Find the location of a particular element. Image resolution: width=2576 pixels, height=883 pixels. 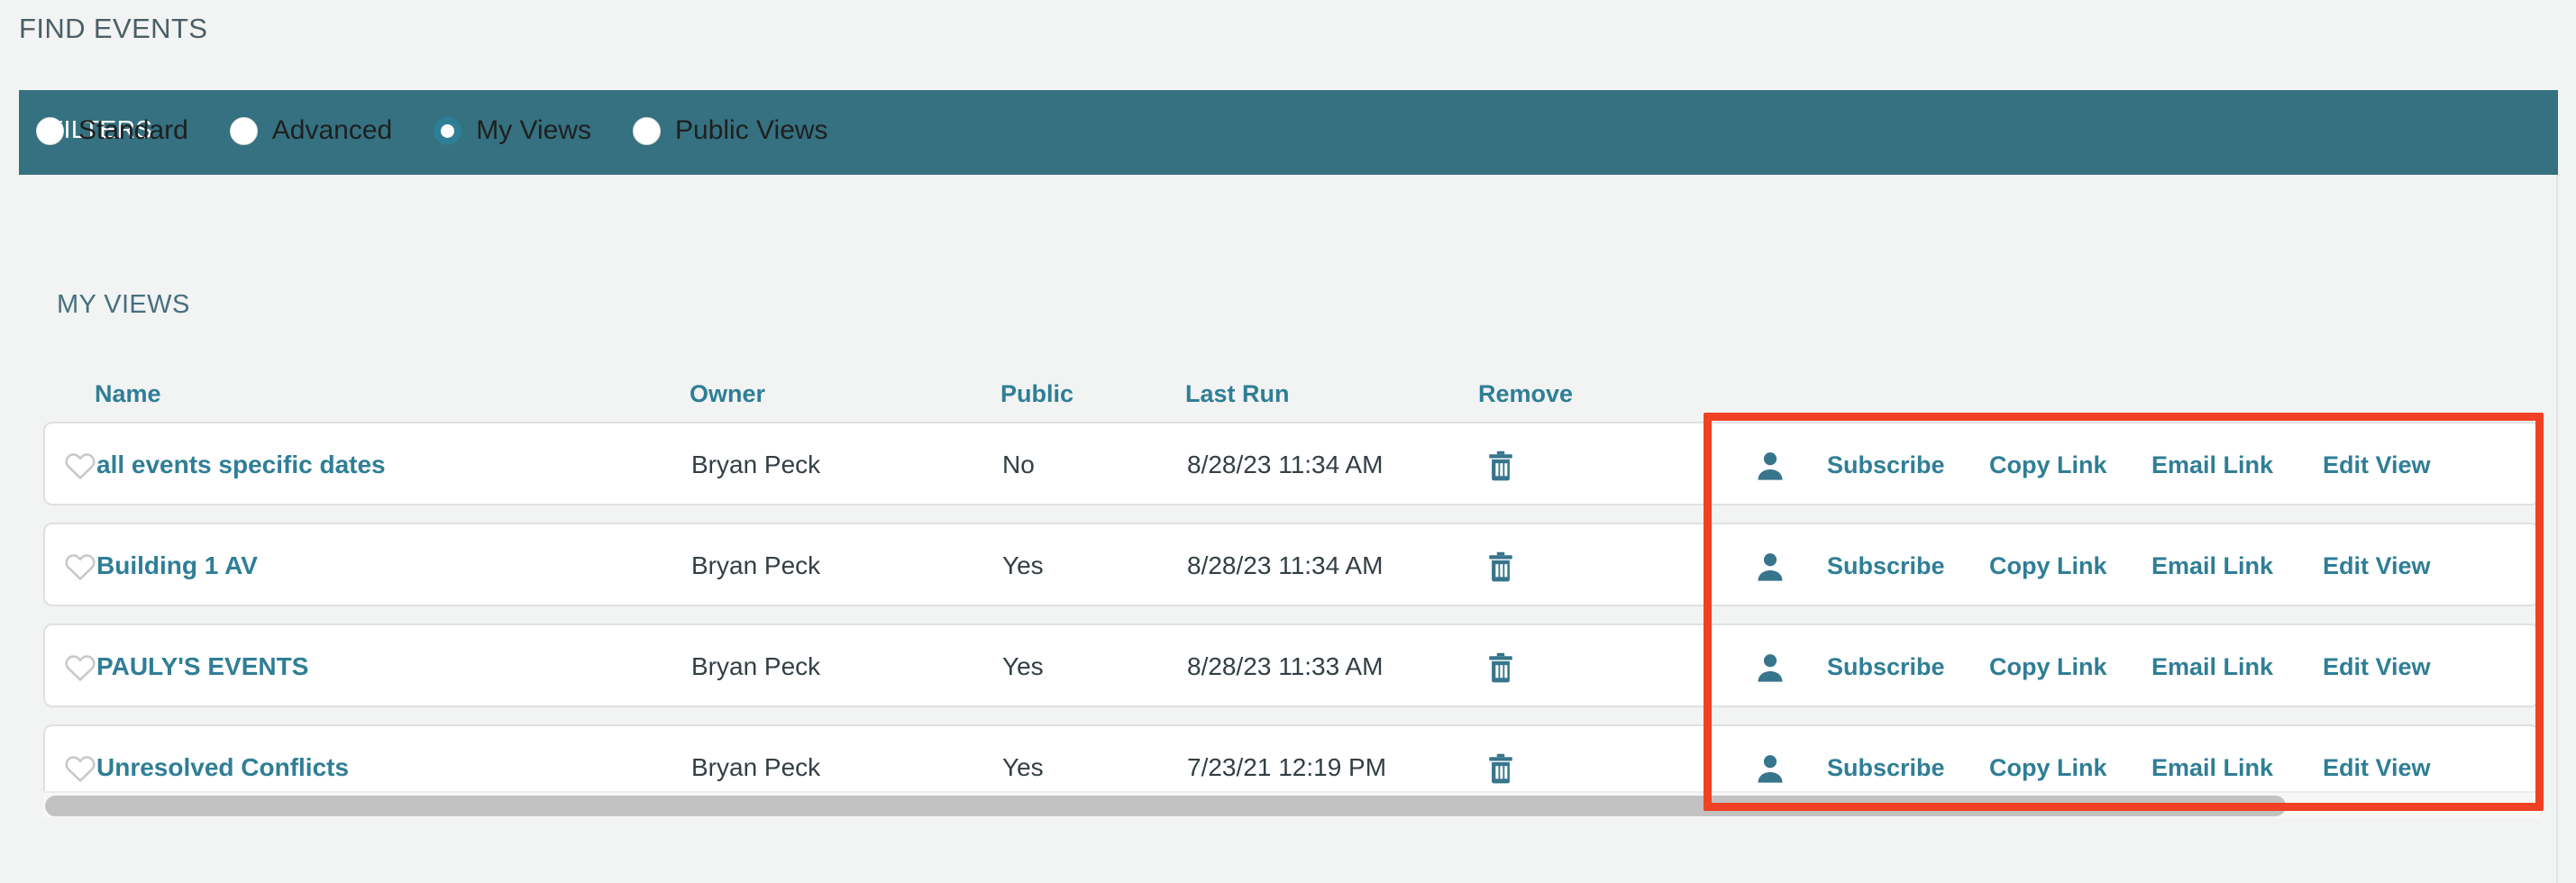

radio-standard: Standard is located at coordinates (112, 131).